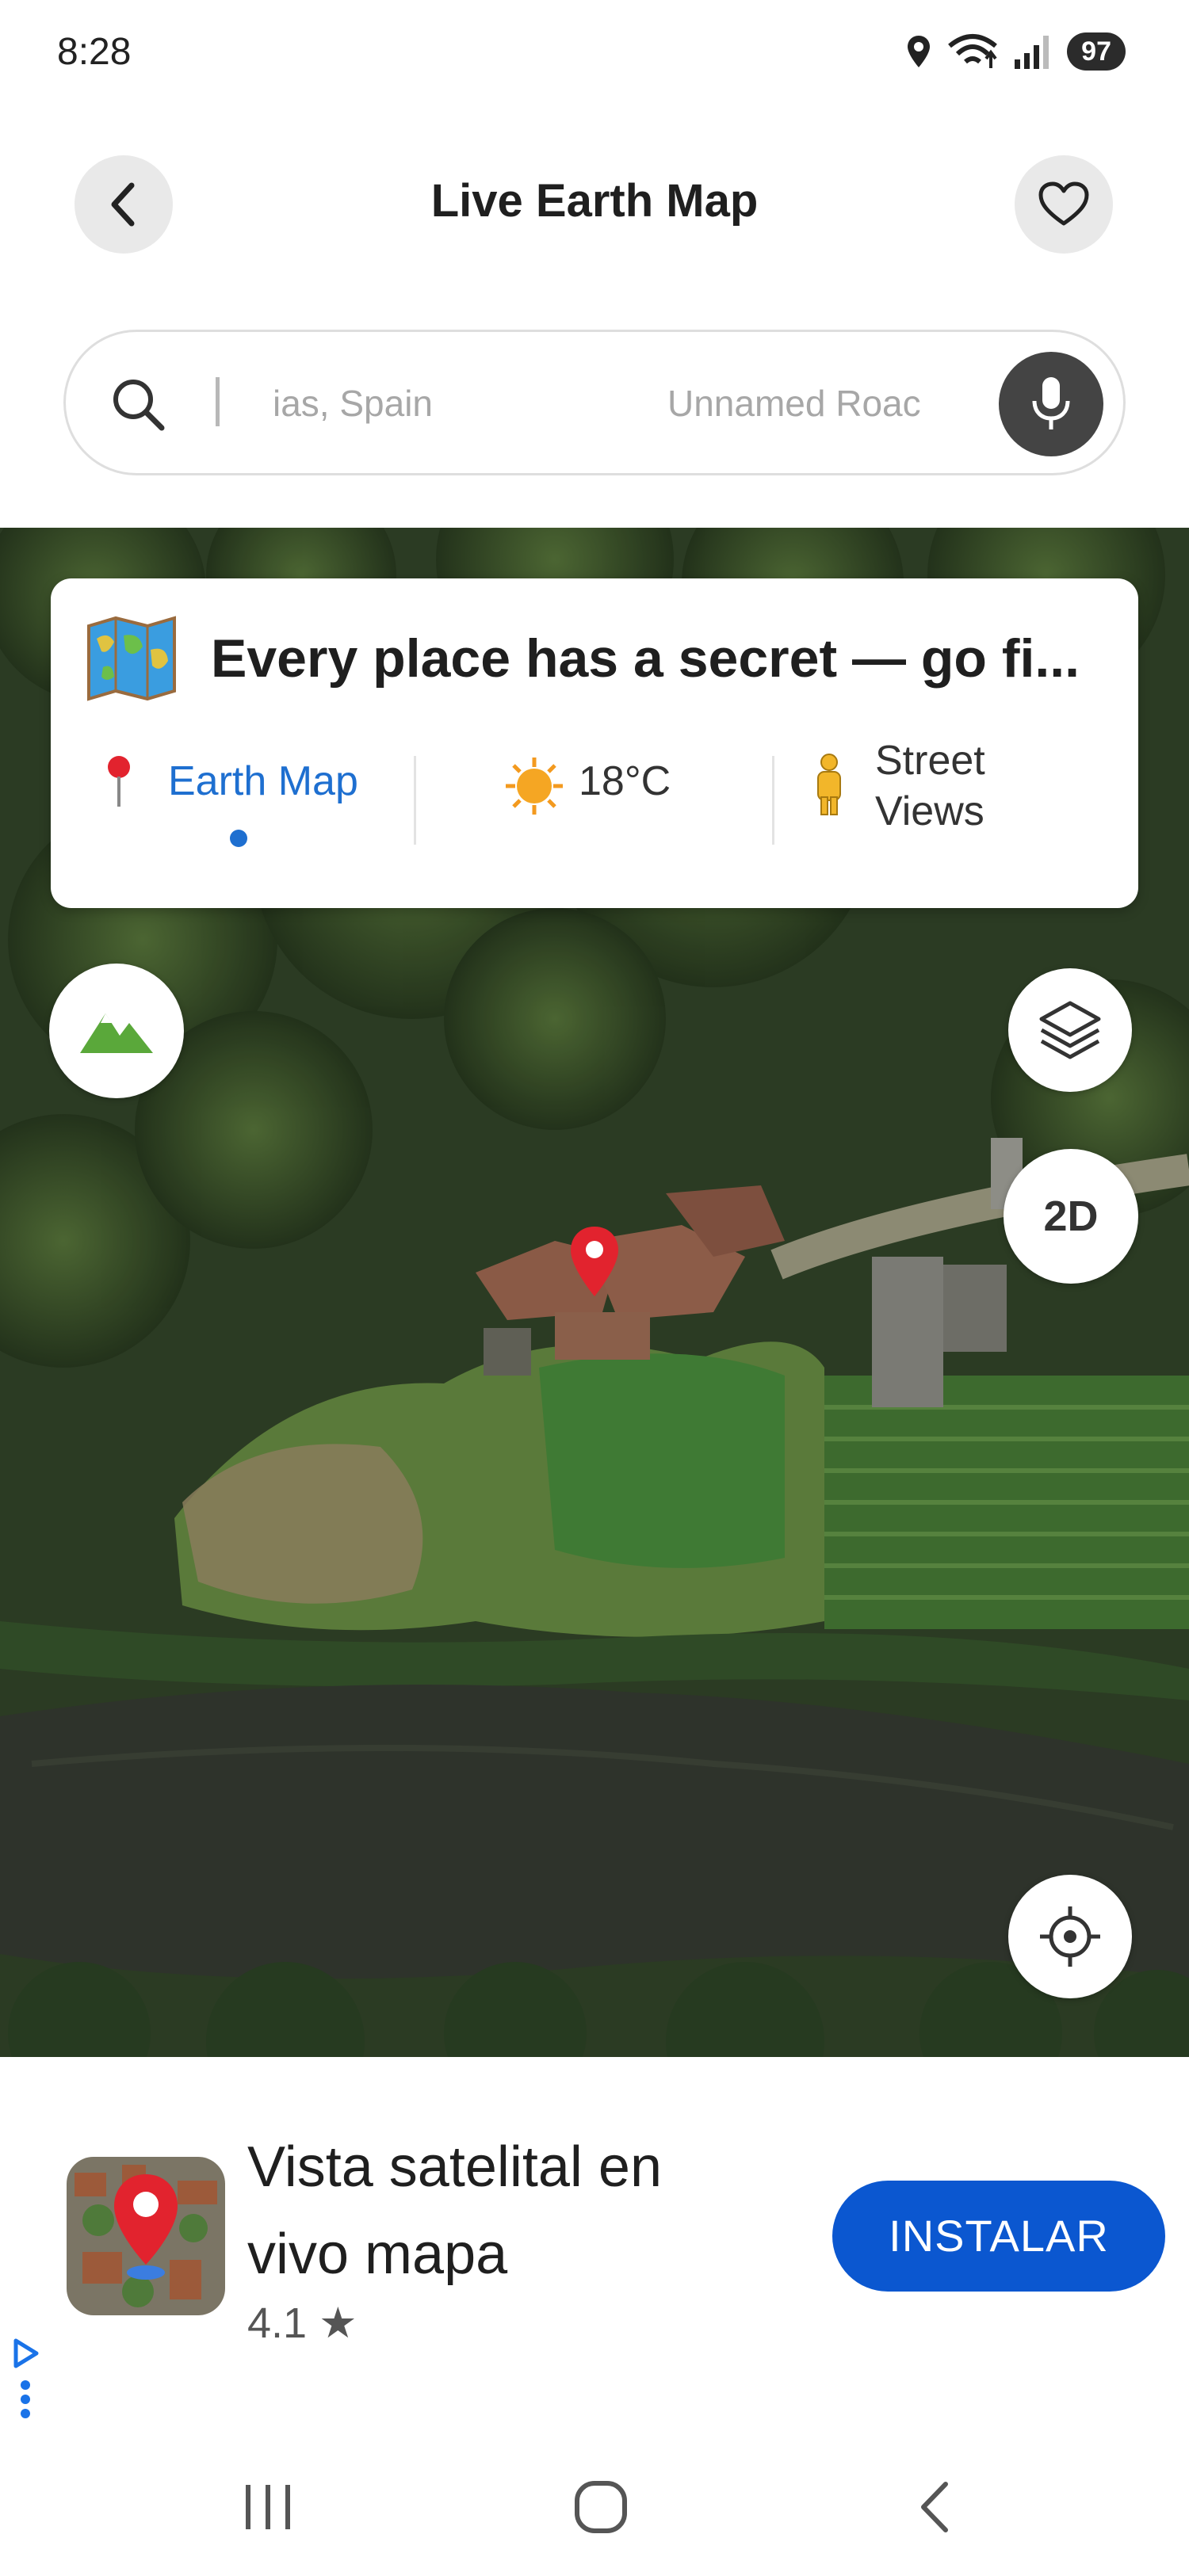 The width and height of the screenshot is (1189, 2576). Describe the element at coordinates (1032, 52) in the screenshot. I see `signal-icon` at that location.